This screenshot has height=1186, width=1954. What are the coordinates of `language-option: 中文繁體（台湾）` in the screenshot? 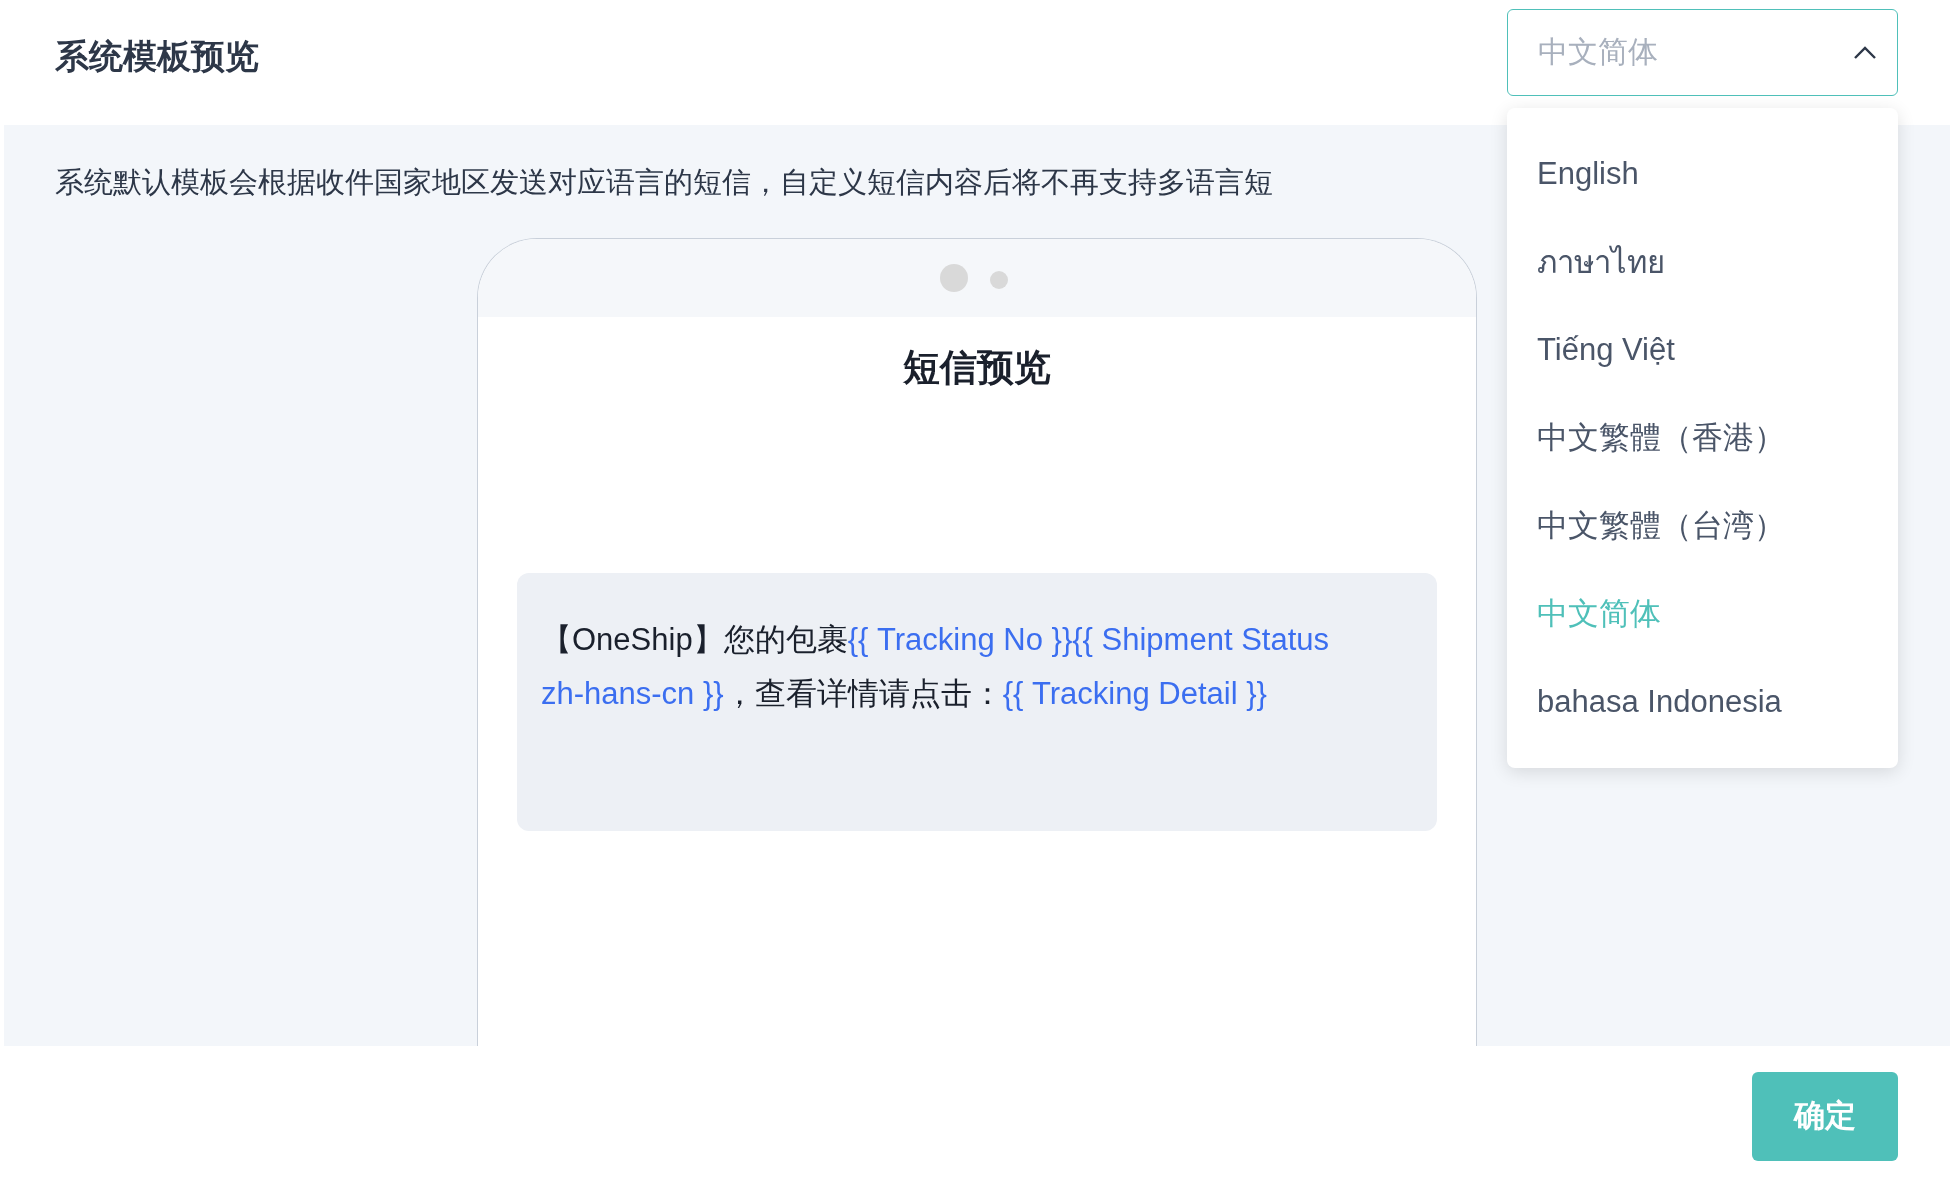 It's located at (1702, 526).